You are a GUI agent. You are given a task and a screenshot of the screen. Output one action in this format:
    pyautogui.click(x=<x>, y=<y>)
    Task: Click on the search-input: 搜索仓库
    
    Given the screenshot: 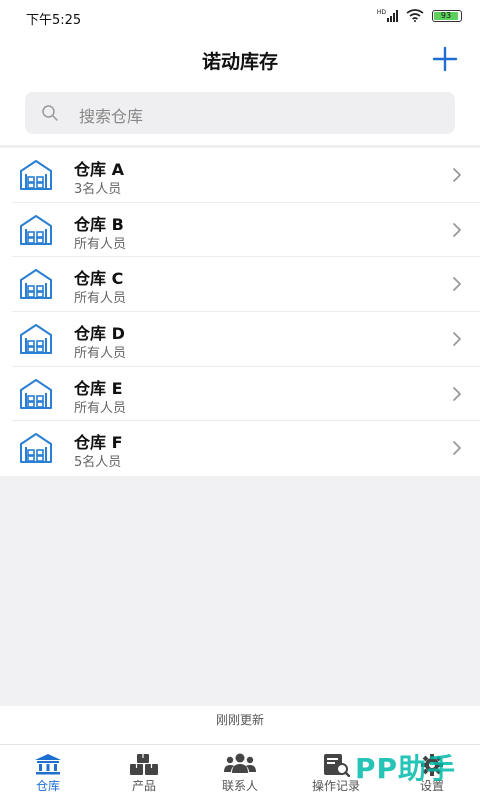 What is the action you would take?
    pyautogui.click(x=240, y=113)
    